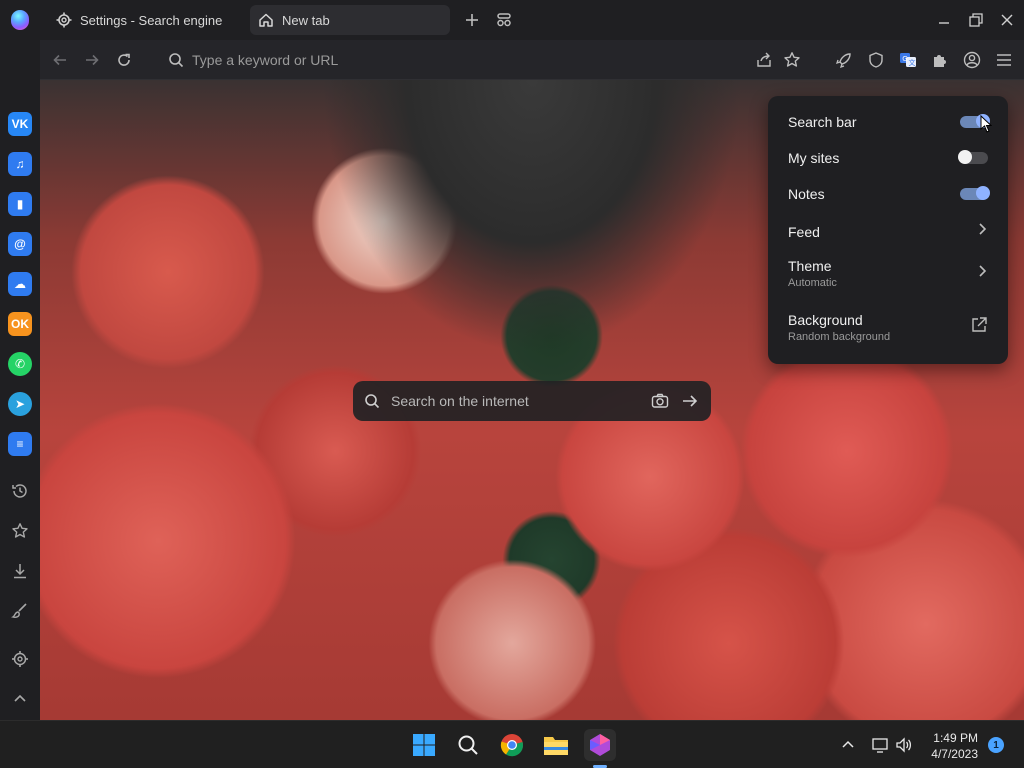  I want to click on chrome-taskbar-button, so click(512, 745).